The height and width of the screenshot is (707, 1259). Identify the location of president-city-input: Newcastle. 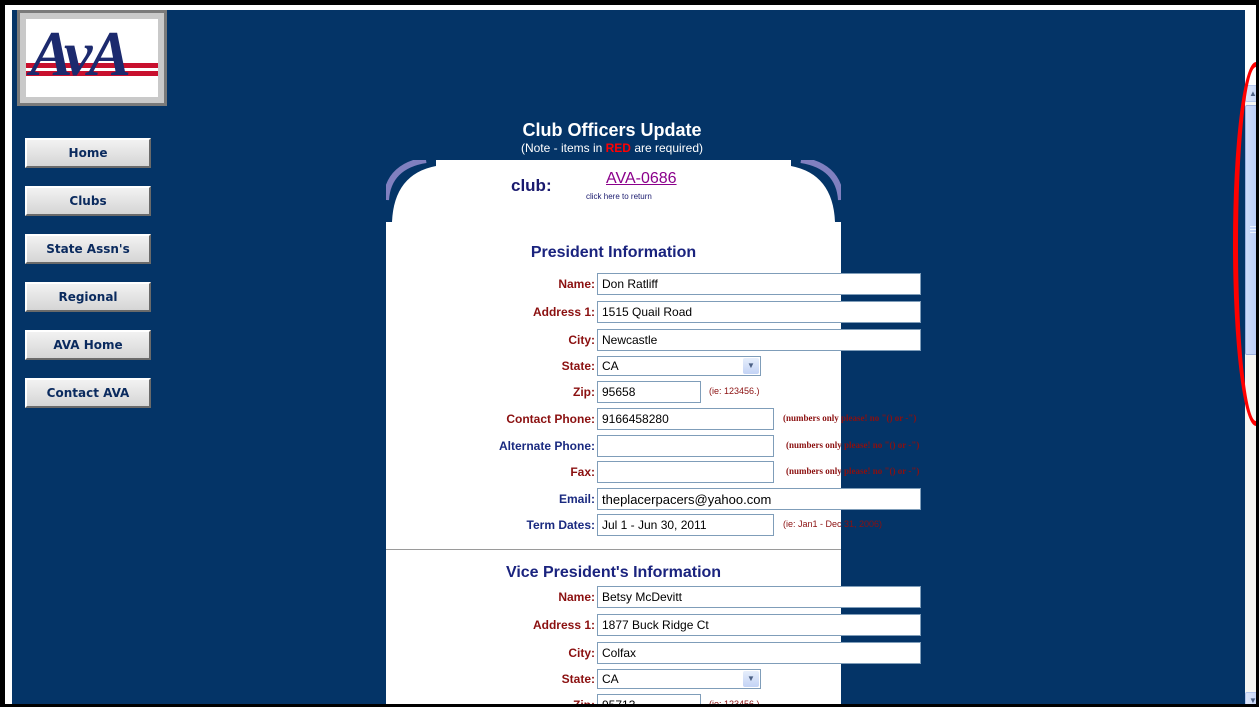
(759, 340).